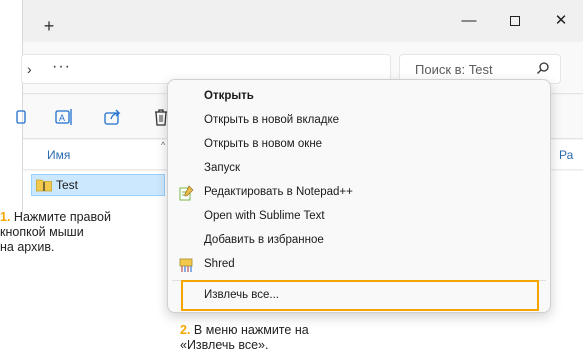  Describe the element at coordinates (67, 185) in the screenshot. I see `file-name: Test` at that location.